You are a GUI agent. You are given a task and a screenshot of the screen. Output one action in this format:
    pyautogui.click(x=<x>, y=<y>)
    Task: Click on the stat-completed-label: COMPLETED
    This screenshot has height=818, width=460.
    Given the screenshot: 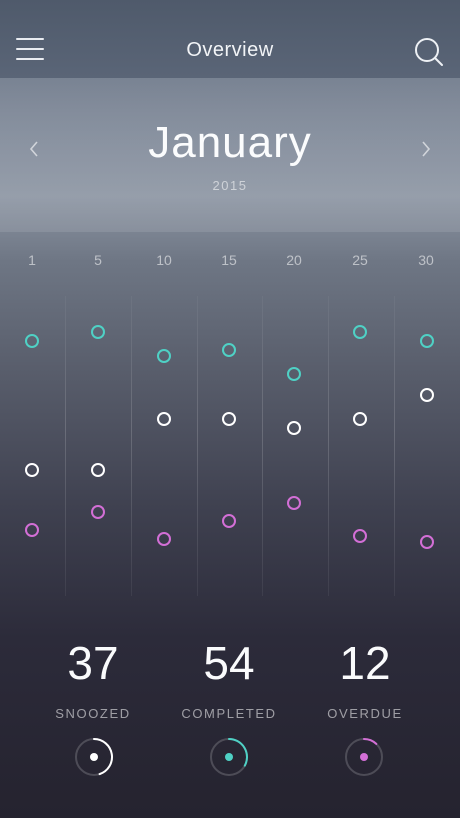 What is the action you would take?
    pyautogui.click(x=229, y=713)
    